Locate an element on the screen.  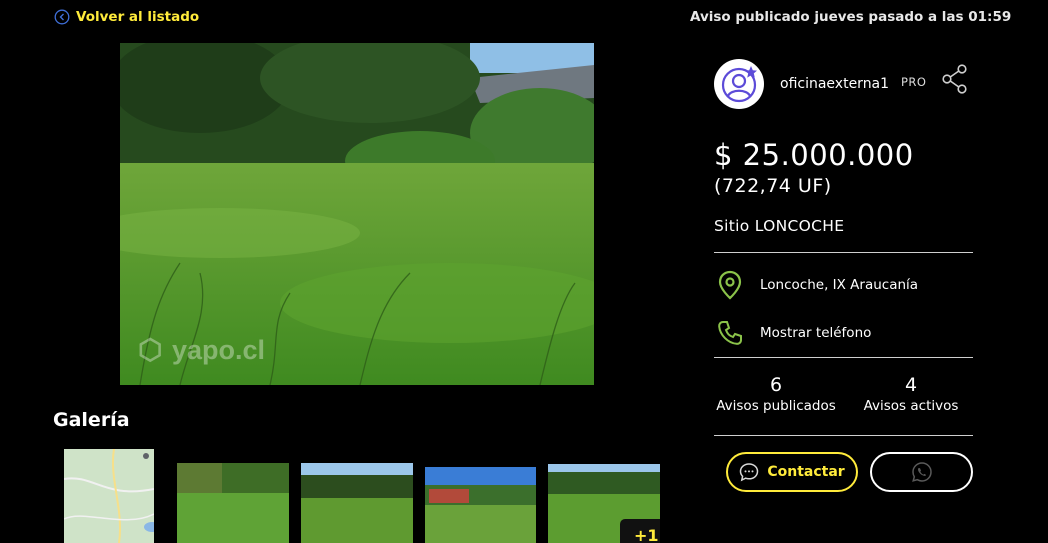
share-icon is located at coordinates (954, 79).